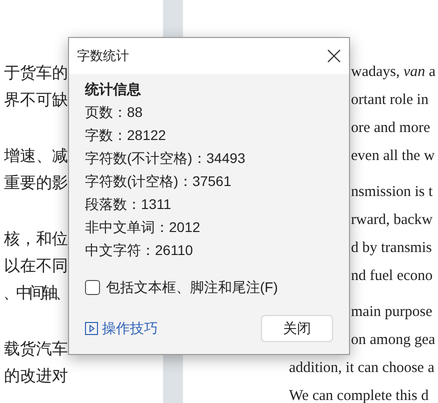 This screenshot has height=403, width=438. What do you see at coordinates (297, 328) in the screenshot?
I see `close-button: 关闭` at bounding box center [297, 328].